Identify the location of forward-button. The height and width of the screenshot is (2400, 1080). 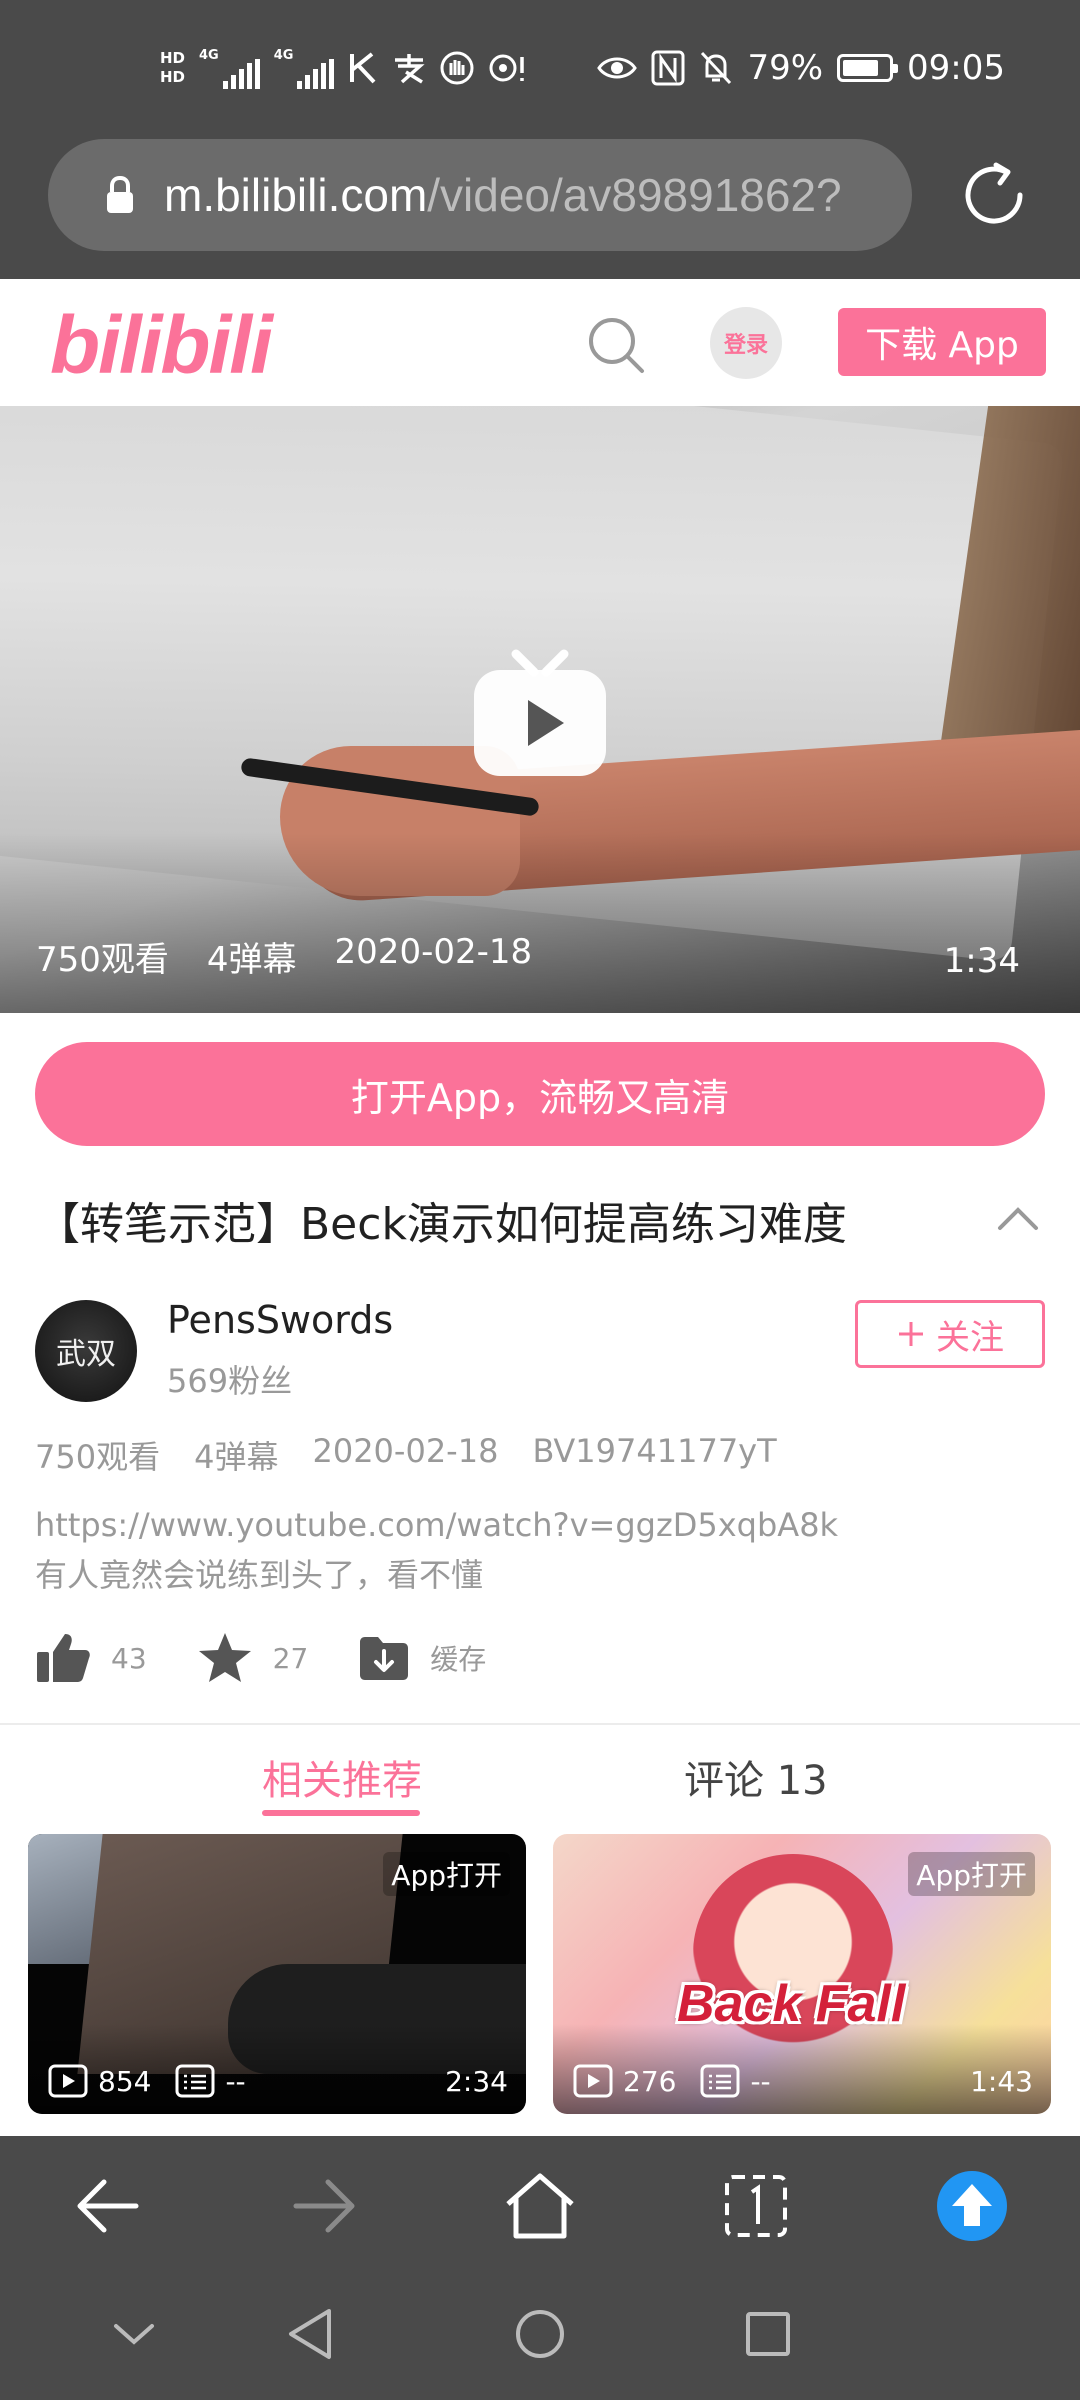
(324, 2206).